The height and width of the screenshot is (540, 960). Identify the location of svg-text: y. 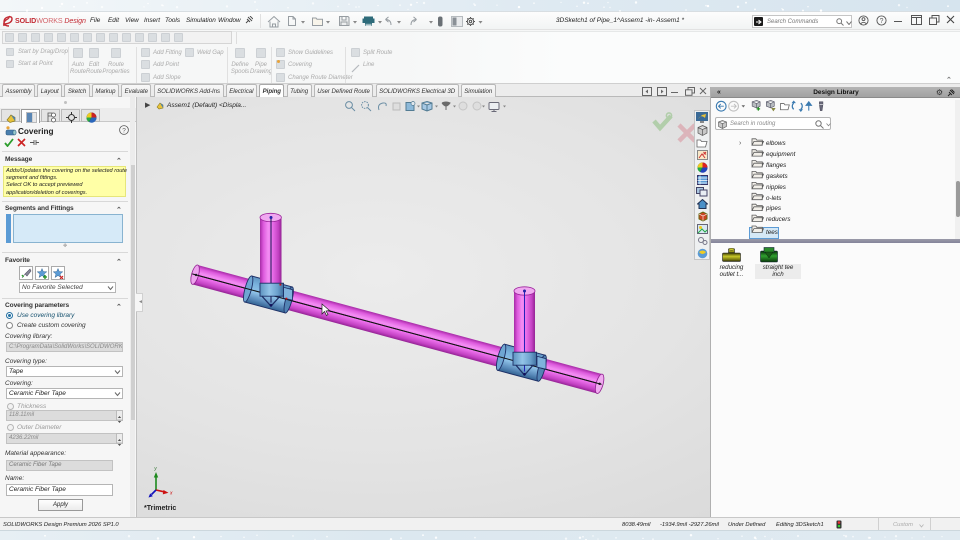
(155, 469).